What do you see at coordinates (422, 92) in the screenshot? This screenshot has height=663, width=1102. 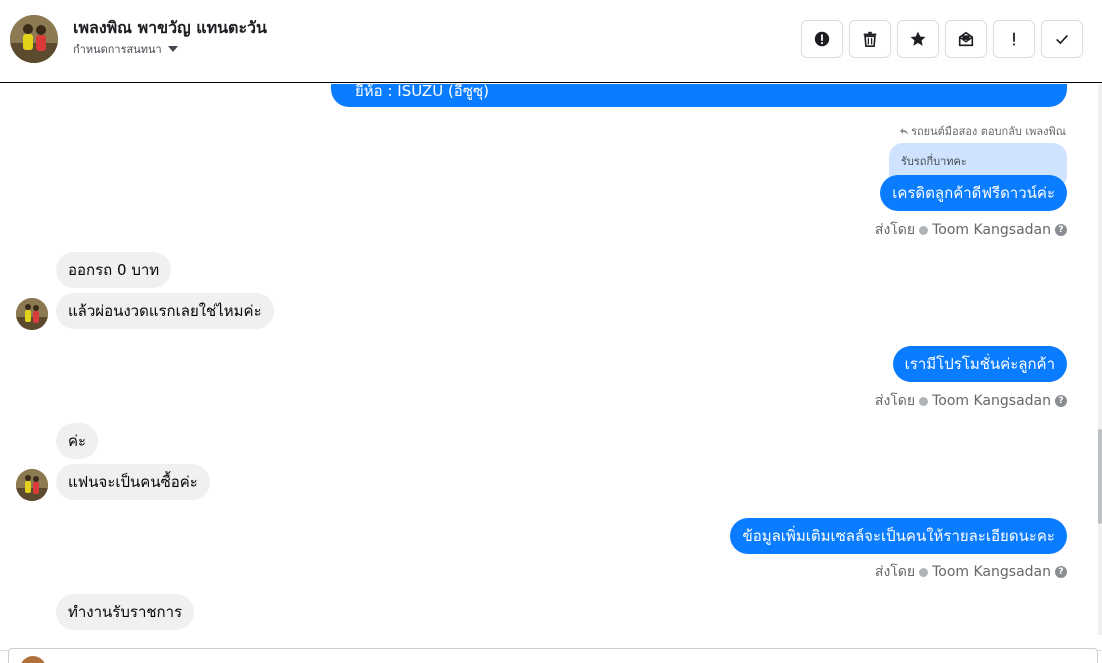 I see `message-text: ยี่ห้อ : ISUZU (อีซูซุ)` at bounding box center [422, 92].